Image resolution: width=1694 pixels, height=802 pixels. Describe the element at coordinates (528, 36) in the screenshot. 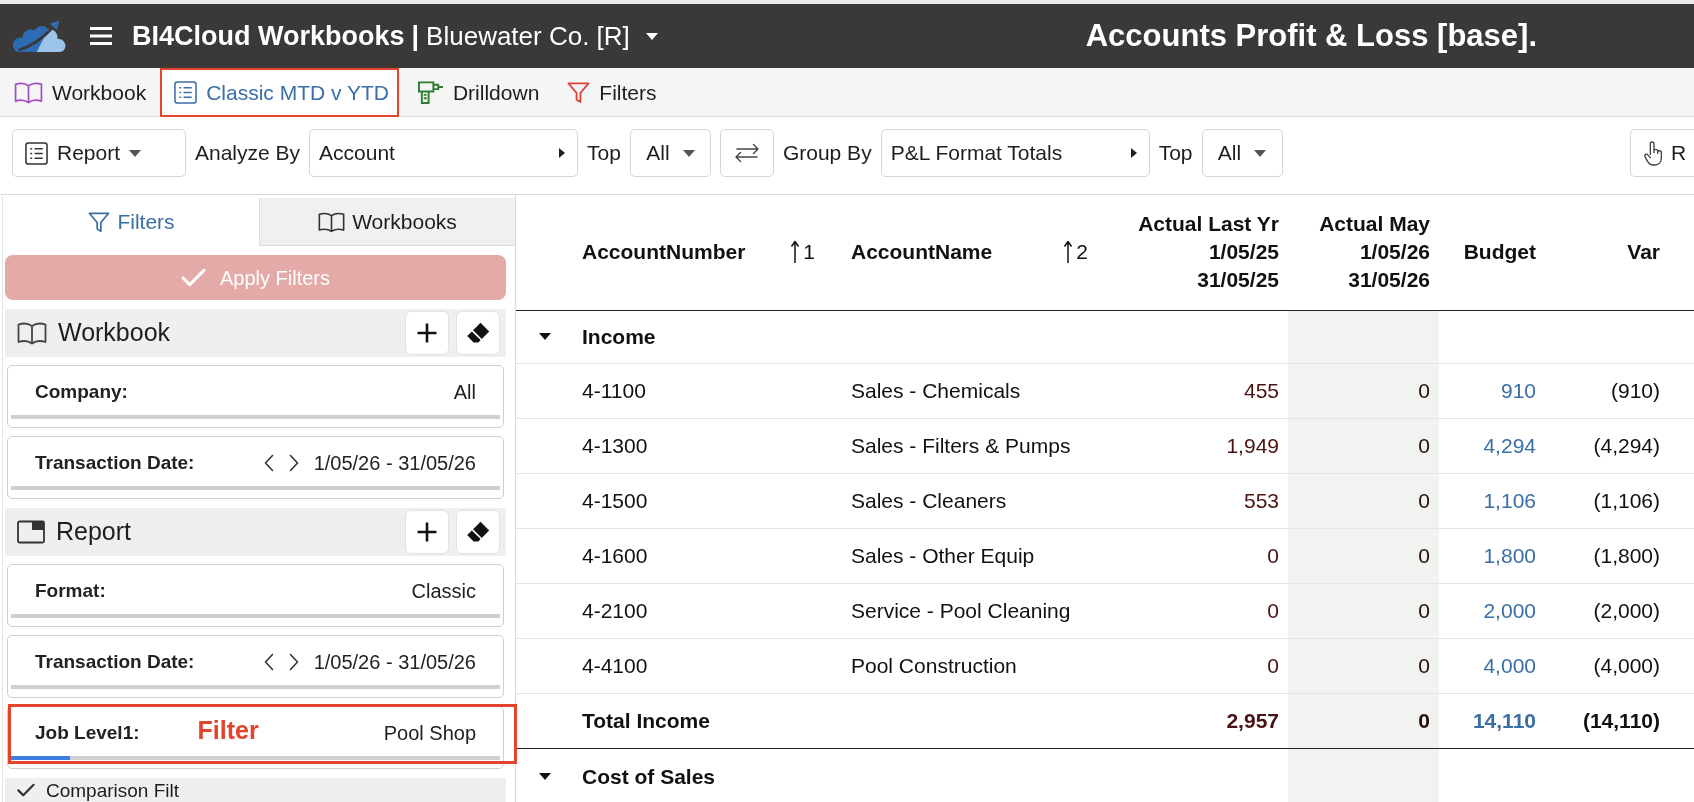

I see `company-name: Bluewater Co. [R]` at that location.